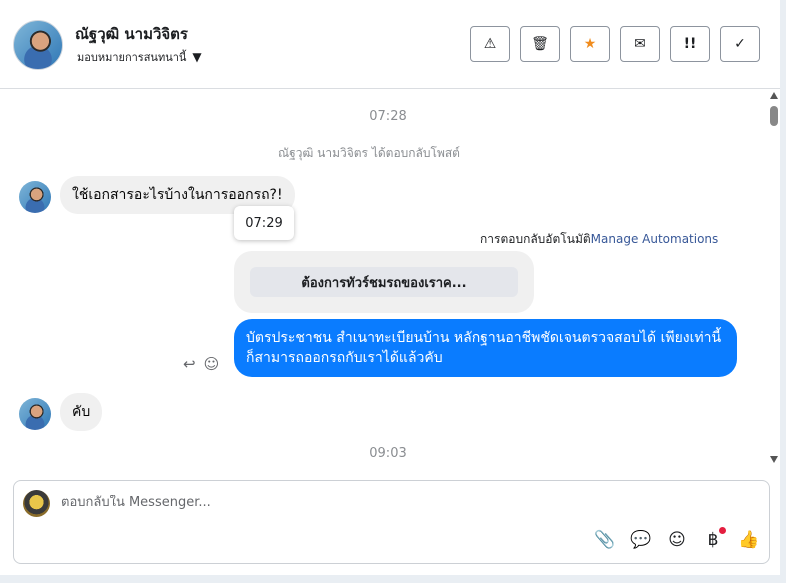 Image resolution: width=786 pixels, height=583 pixels. I want to click on attach-button: 📎, so click(605, 540).